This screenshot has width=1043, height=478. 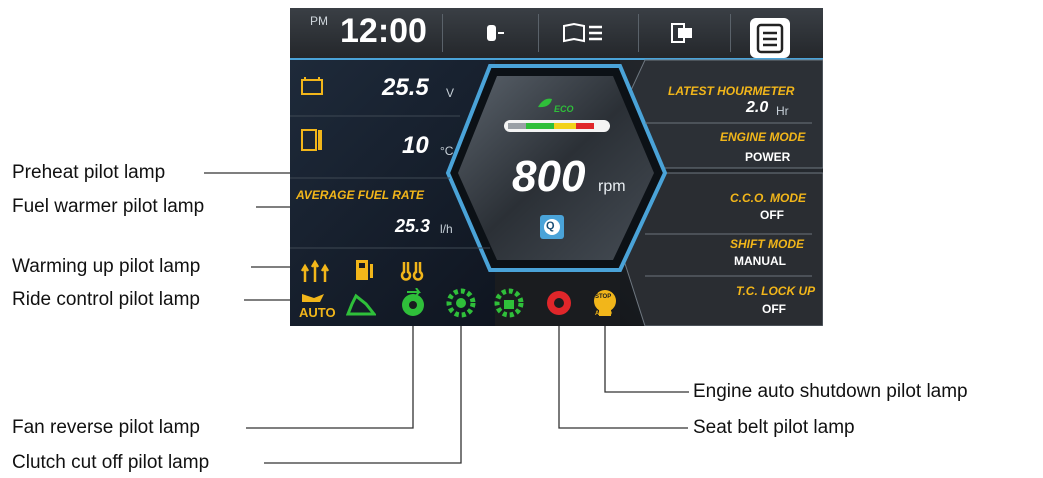 I want to click on eco-label: ECO, so click(x=564, y=109).